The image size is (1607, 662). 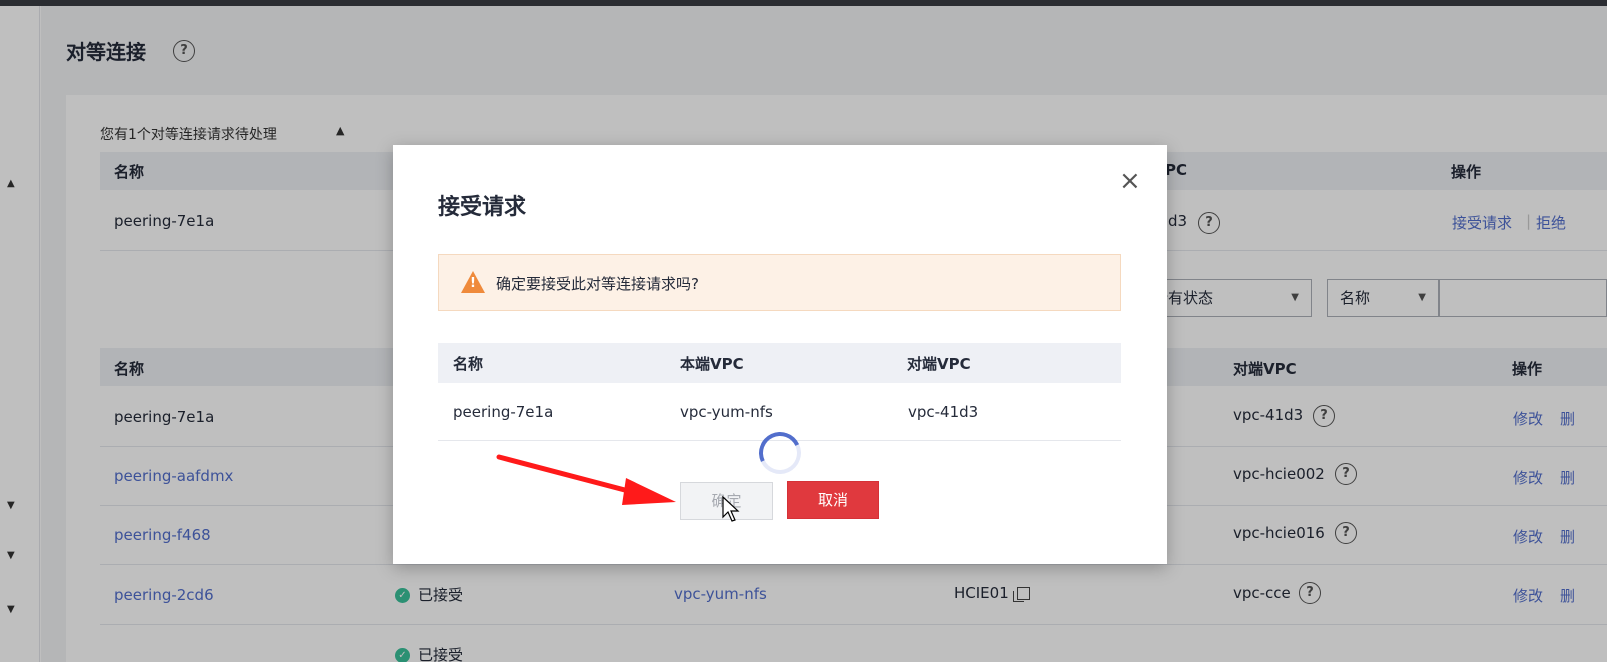 I want to click on mouse-cursor-icon, so click(x=731, y=509).